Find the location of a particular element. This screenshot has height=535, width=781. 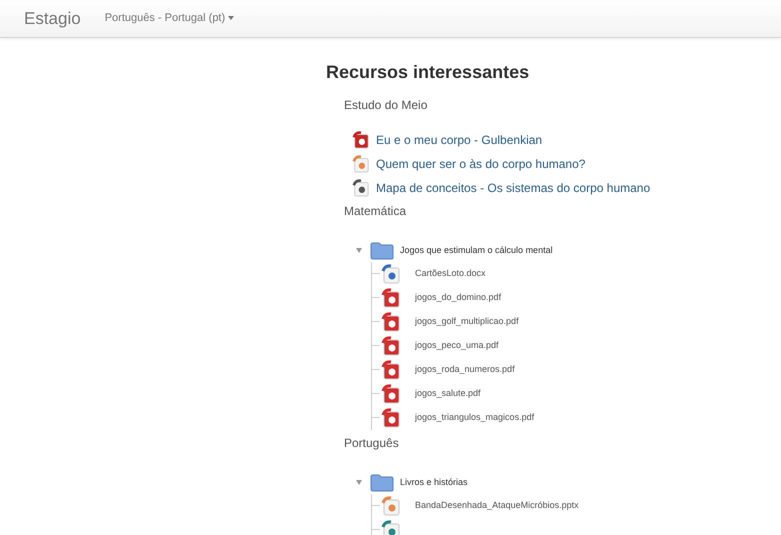

folder-name: Jogos que estimulam o cálculo mental is located at coordinates (476, 251).